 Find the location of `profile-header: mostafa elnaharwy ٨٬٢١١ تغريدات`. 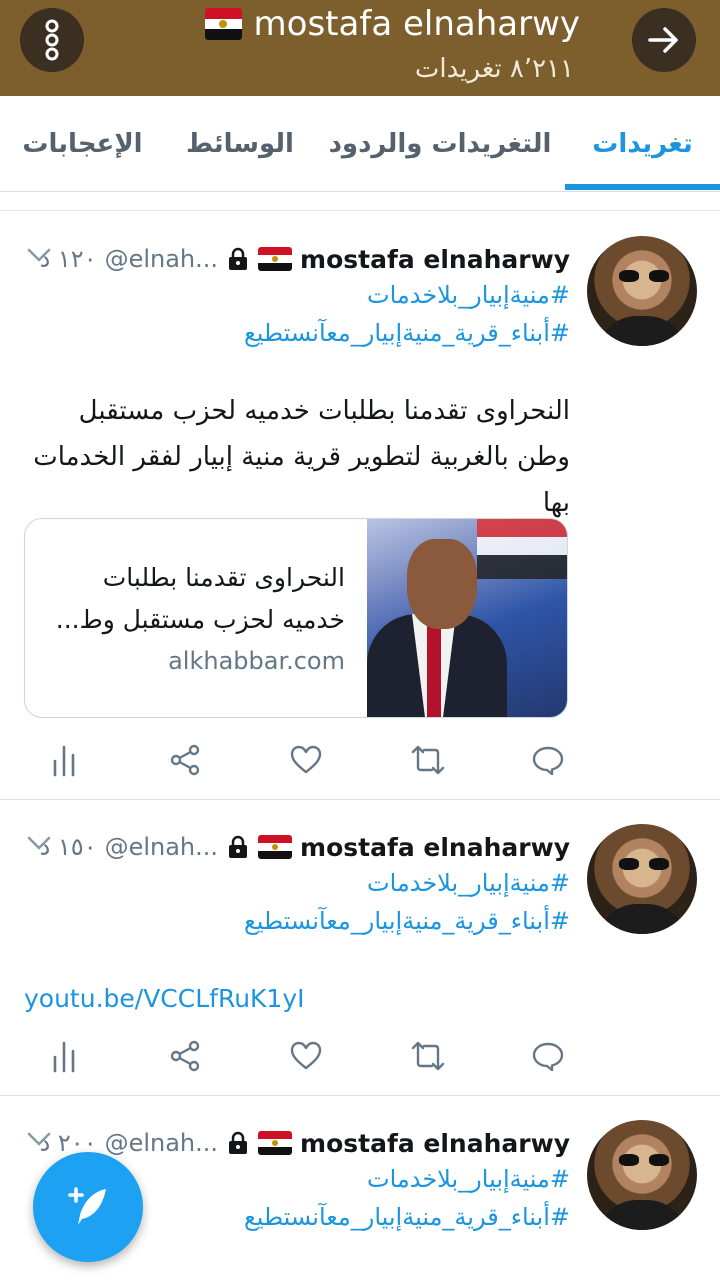

profile-header: mostafa elnaharwy ٨٬٢١١ تغريدات is located at coordinates (360, 48).